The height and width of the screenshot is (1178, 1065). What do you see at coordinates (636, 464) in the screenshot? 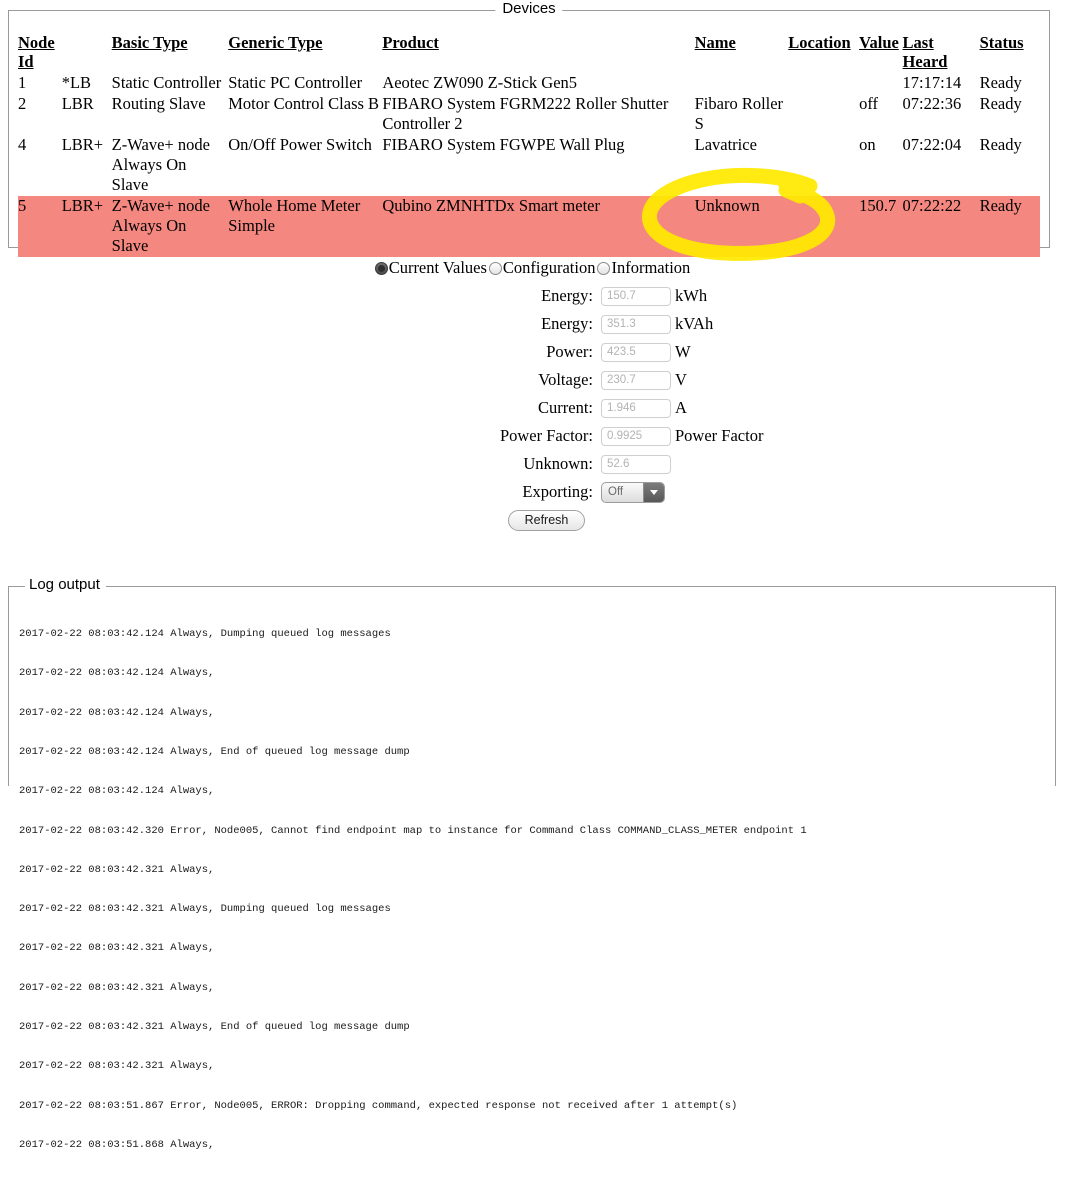
I see `input-unknown` at bounding box center [636, 464].